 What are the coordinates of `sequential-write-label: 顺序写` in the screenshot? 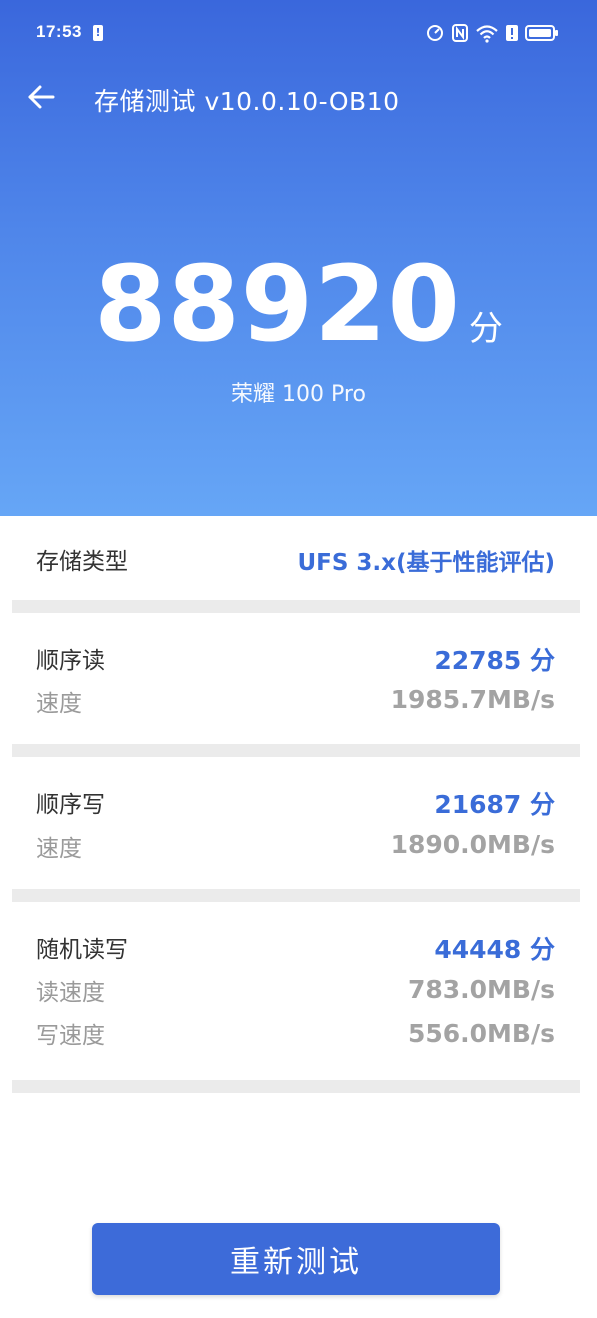 It's located at (70, 805).